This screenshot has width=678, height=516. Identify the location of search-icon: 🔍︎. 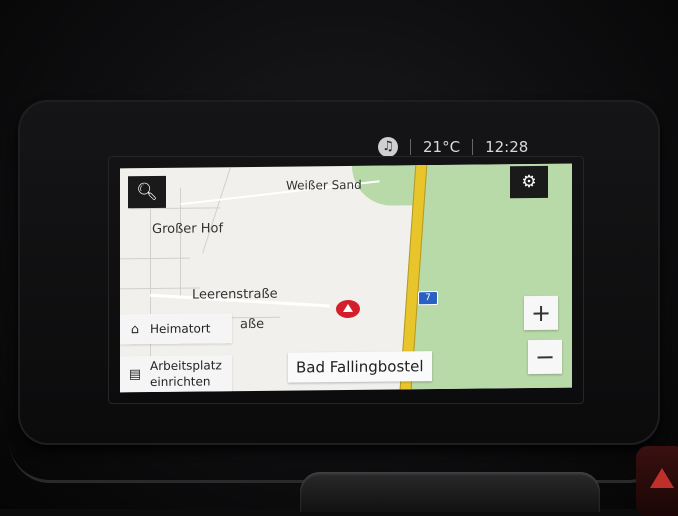
(147, 192).